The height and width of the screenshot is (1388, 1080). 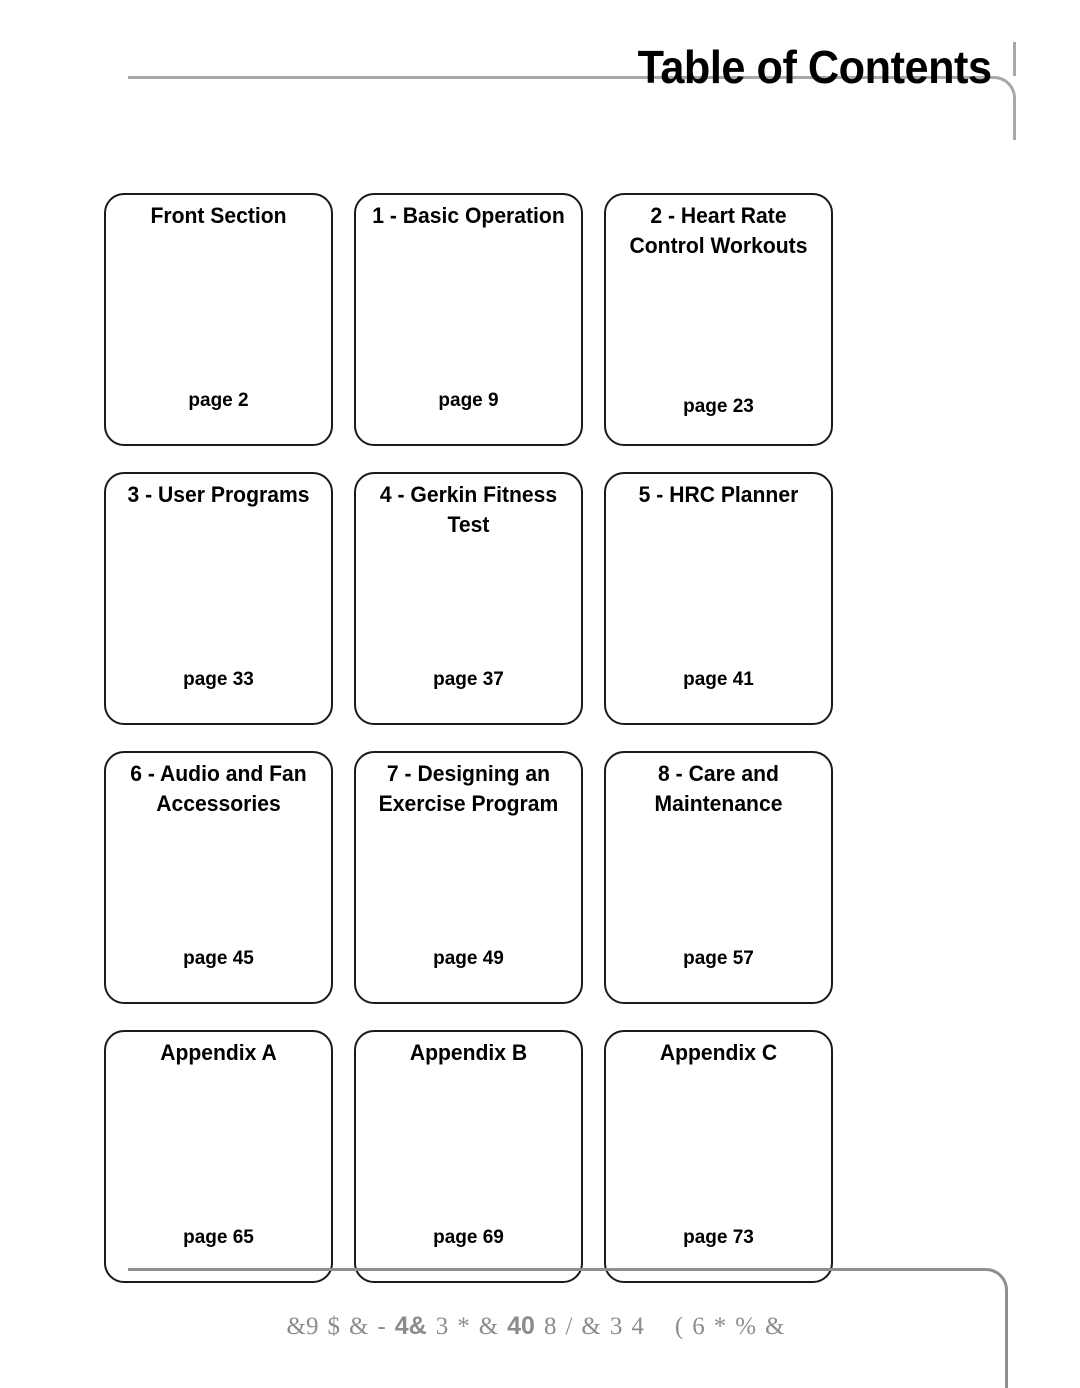 What do you see at coordinates (718, 319) in the screenshot?
I see `toc-card: 2 - Heart Rate Control Workouts page 23` at bounding box center [718, 319].